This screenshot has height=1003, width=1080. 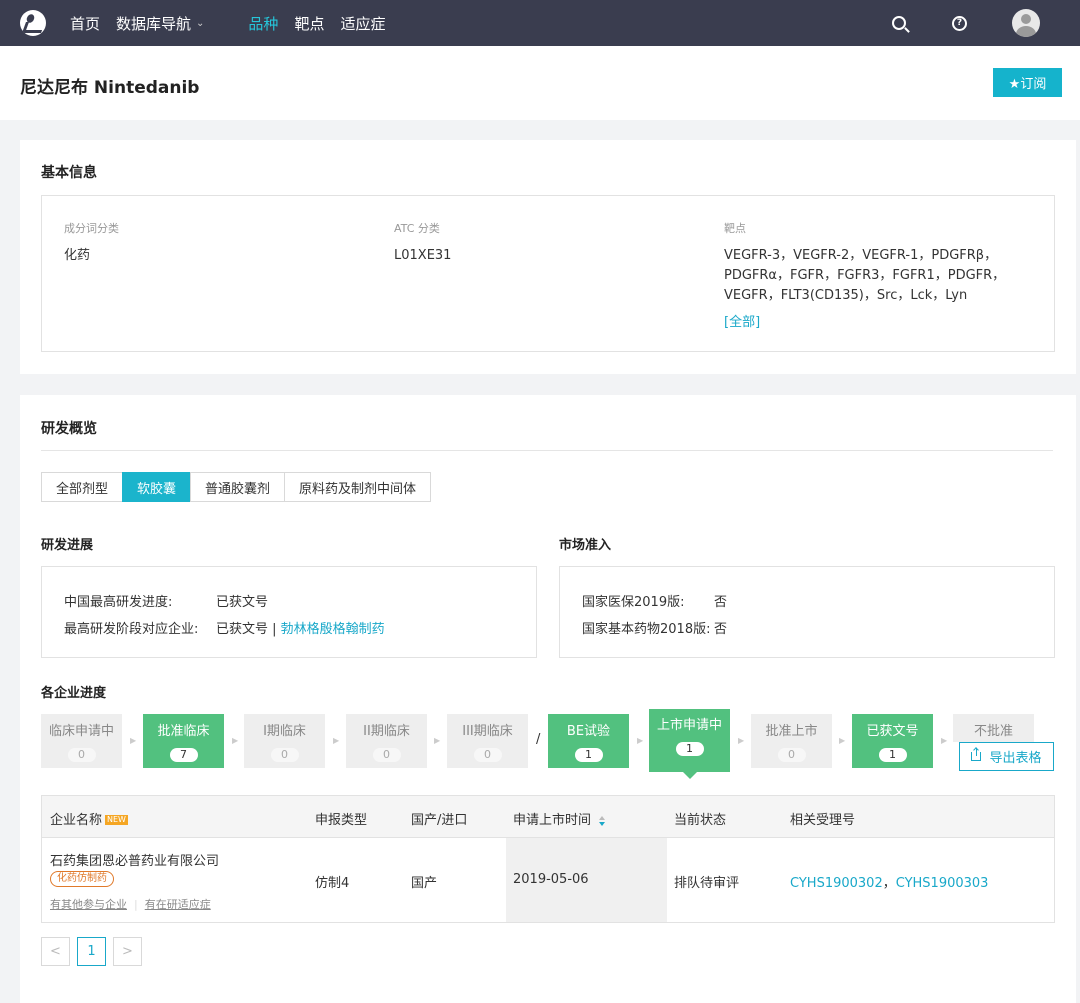 I want to click on cell-origin: 国产, so click(x=424, y=883).